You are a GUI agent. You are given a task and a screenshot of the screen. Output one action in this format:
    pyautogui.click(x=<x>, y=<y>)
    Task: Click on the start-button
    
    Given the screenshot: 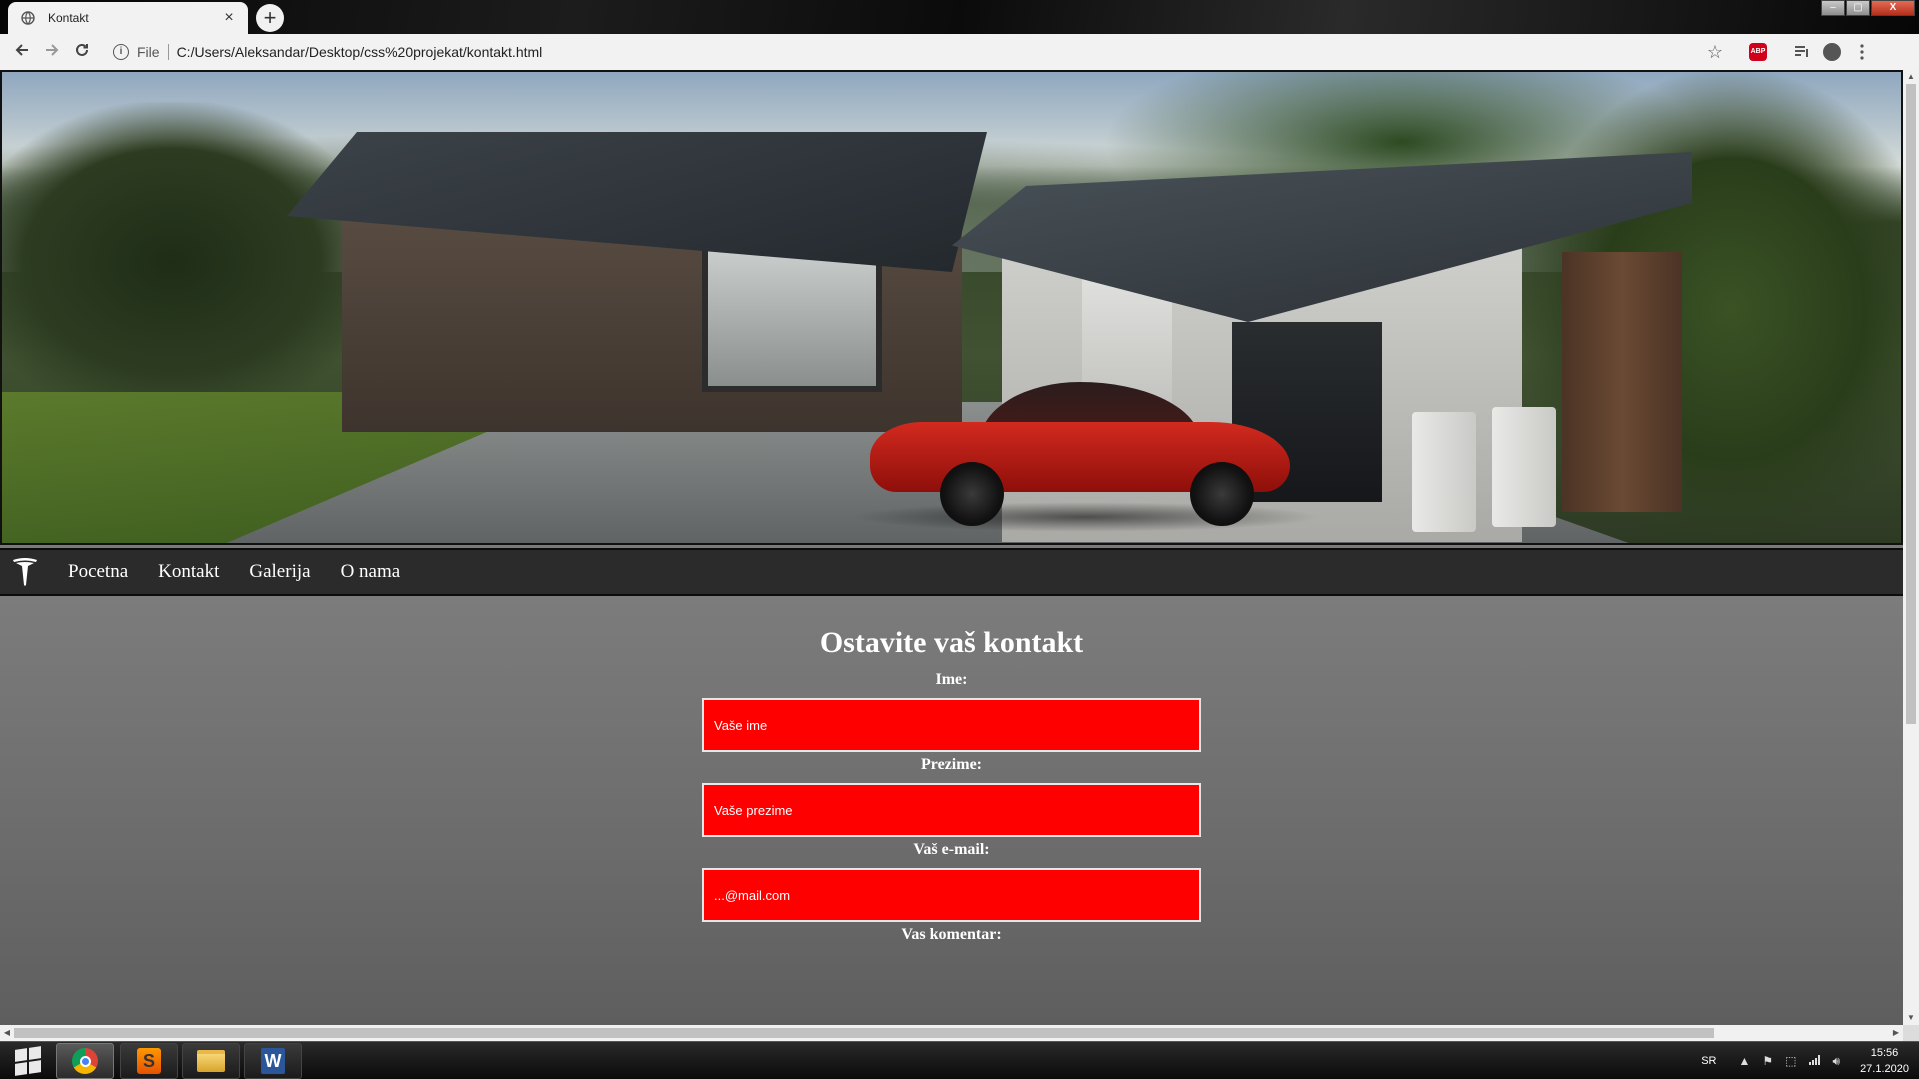 What is the action you would take?
    pyautogui.click(x=28, y=1061)
    